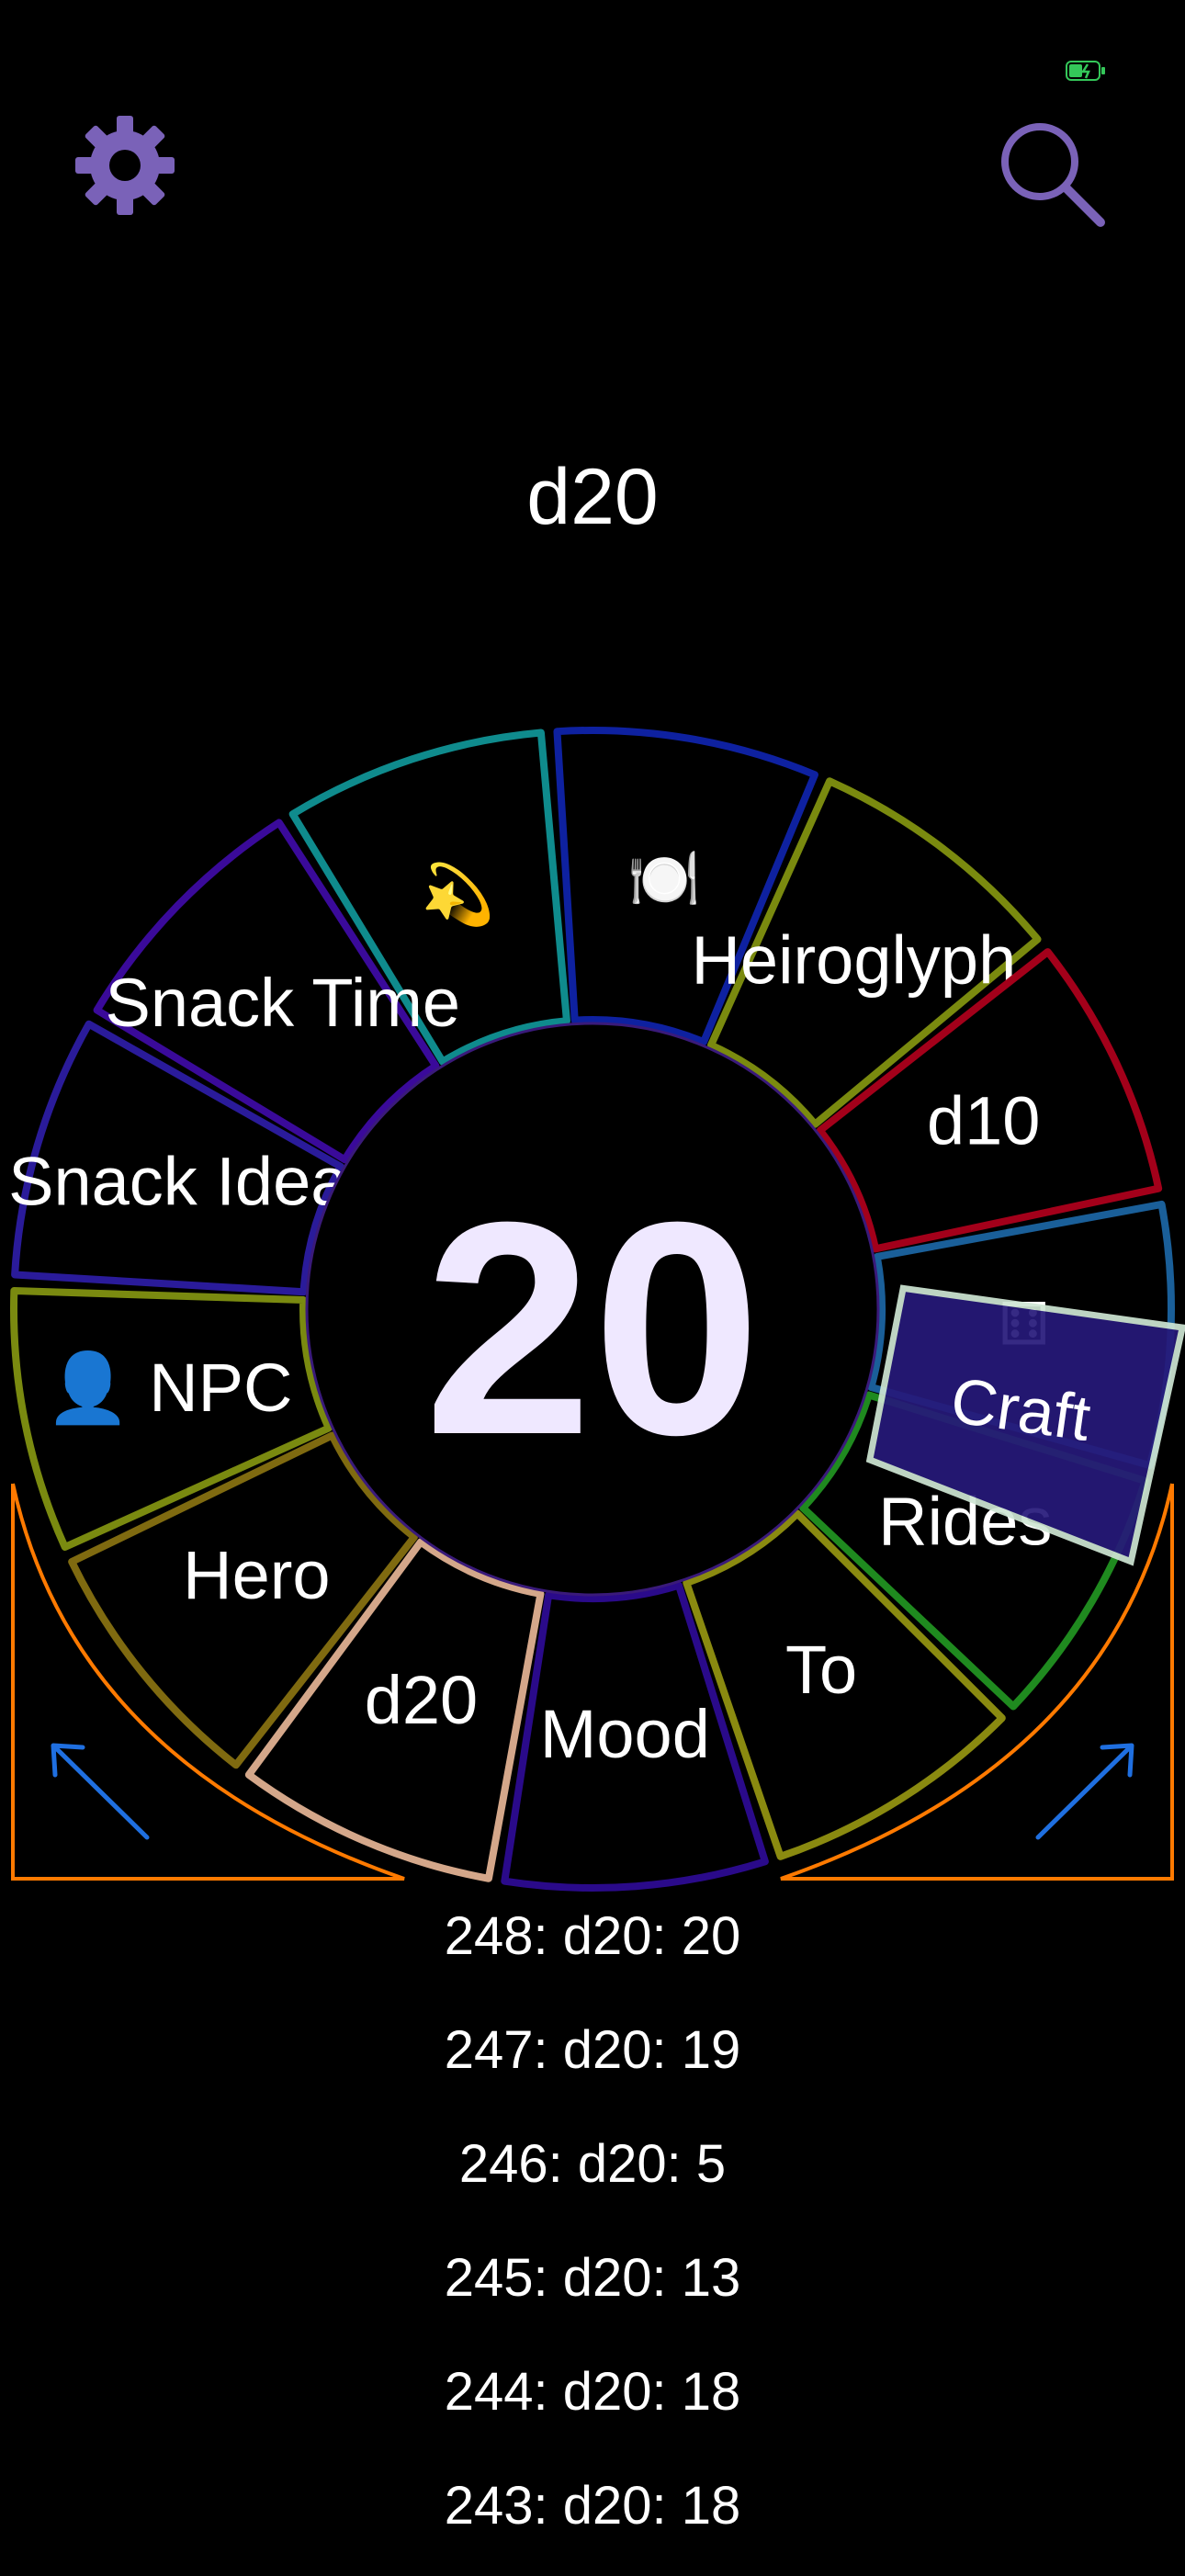 Image resolution: width=1185 pixels, height=2576 pixels. Describe the element at coordinates (853, 959) in the screenshot. I see `wheel-segment-label: Heiroglyph` at that location.